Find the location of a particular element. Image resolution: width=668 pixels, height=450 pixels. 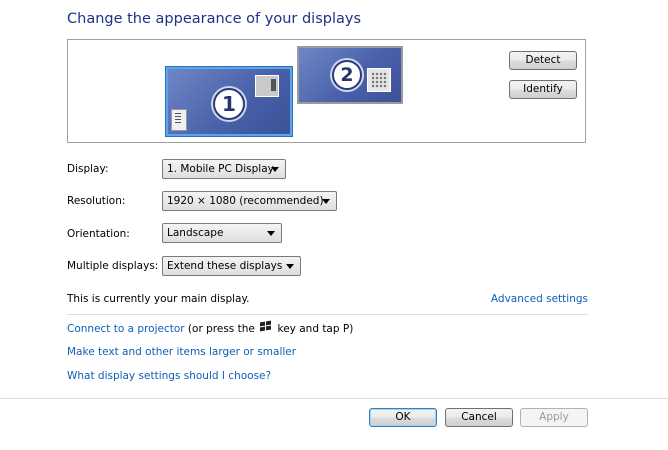

orientation-label: Orientation: is located at coordinates (98, 234).